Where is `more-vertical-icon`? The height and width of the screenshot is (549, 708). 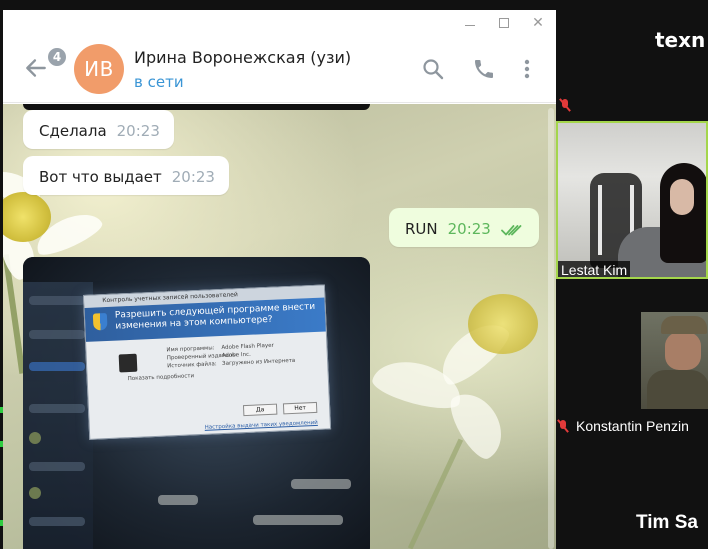
more-vertical-icon is located at coordinates (527, 69).